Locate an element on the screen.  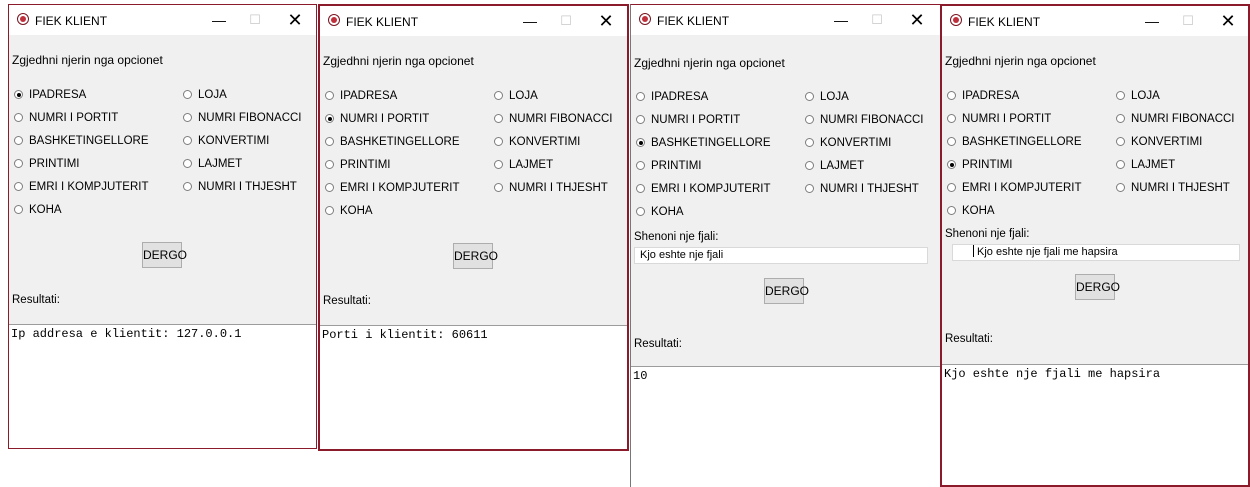
result-output: Porti i klientit: 60611 is located at coordinates (473, 387).